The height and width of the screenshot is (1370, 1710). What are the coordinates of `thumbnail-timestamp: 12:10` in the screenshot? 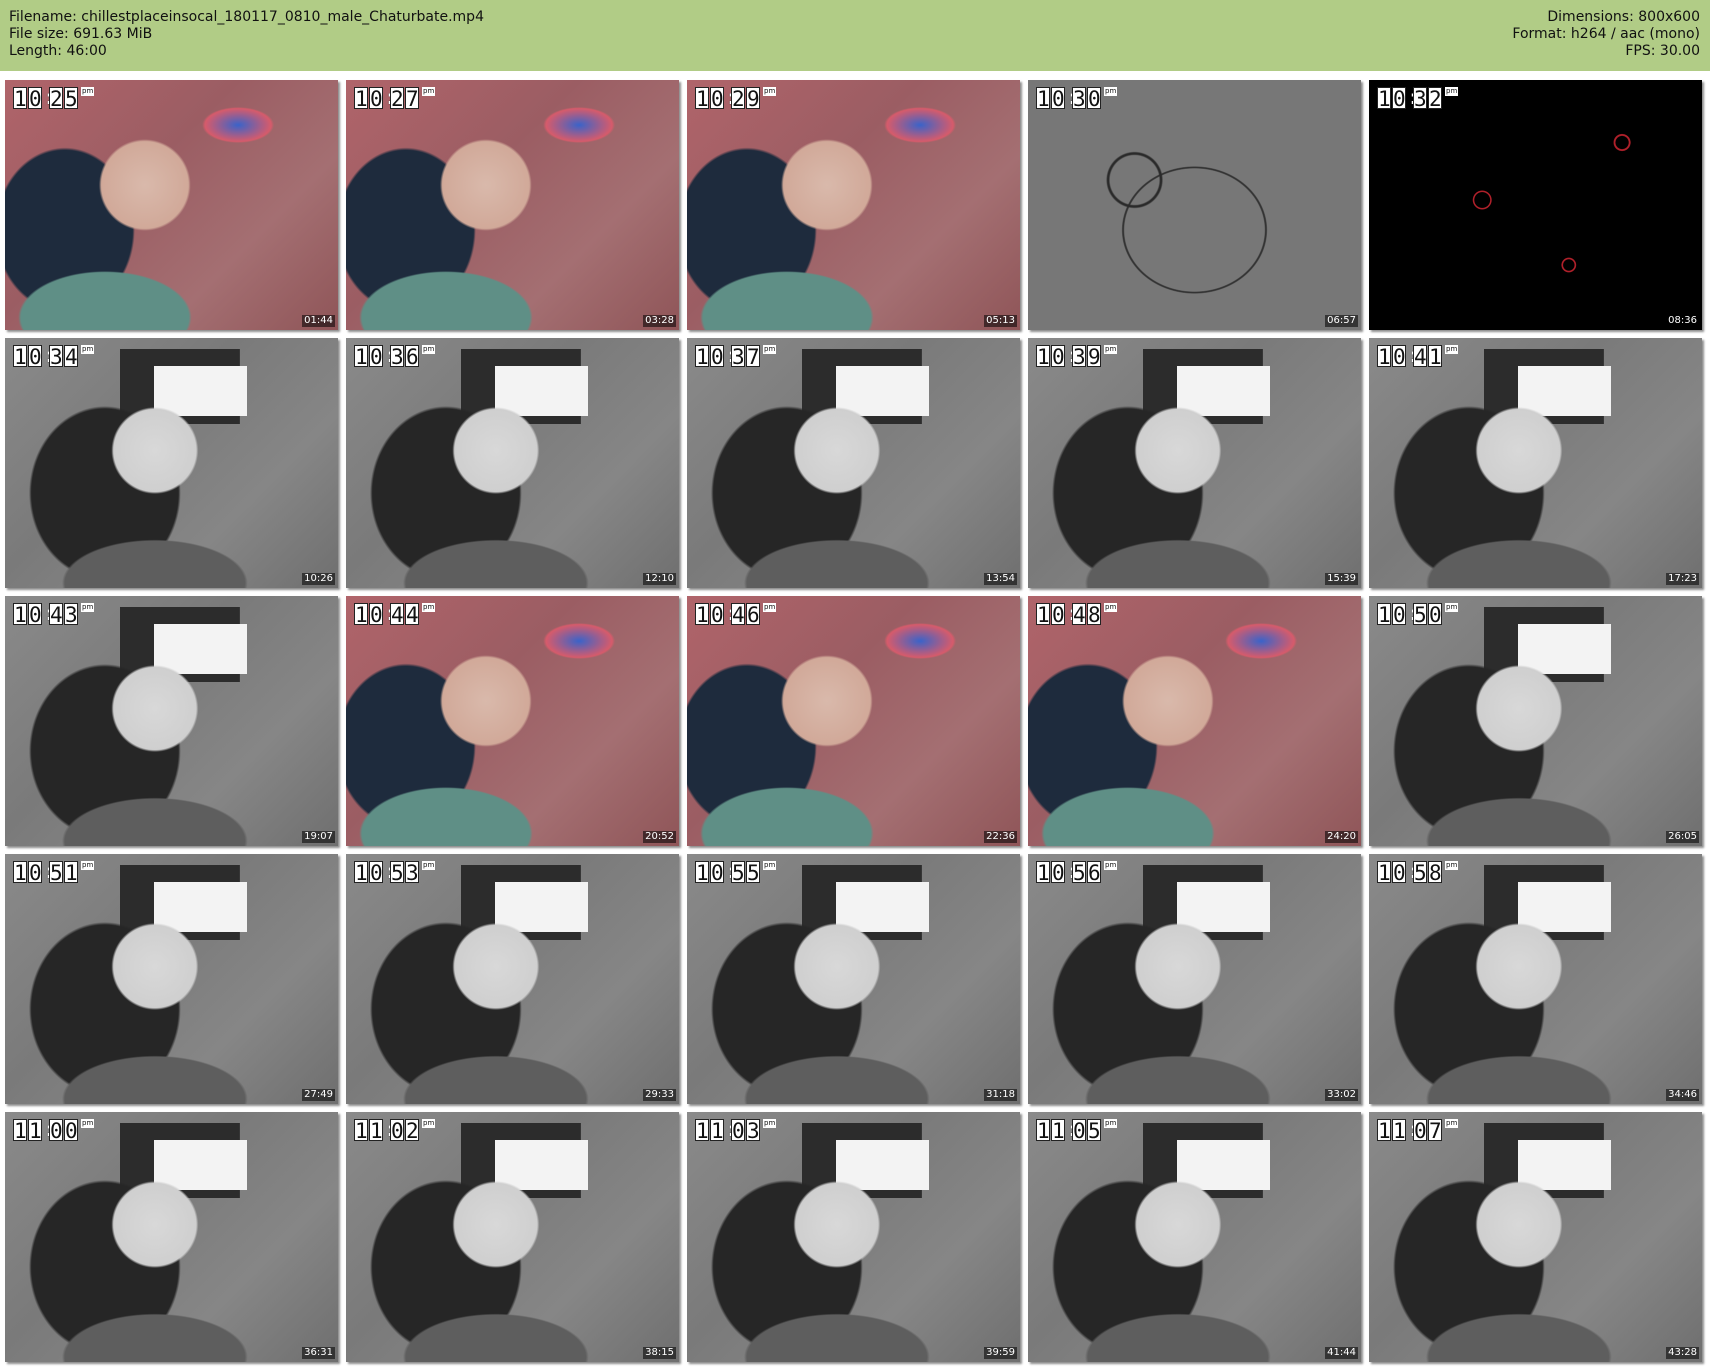 It's located at (659, 579).